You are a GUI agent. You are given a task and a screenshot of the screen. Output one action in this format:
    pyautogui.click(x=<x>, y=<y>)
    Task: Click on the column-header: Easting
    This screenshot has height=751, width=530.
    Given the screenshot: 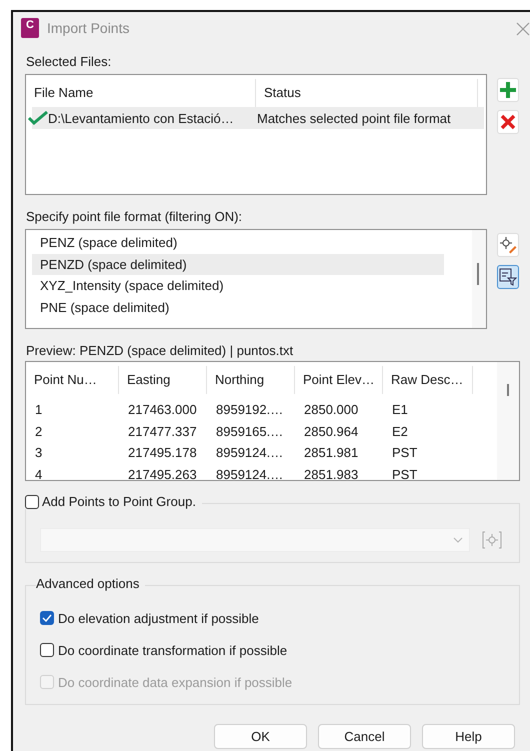 What is the action you would take?
    pyautogui.click(x=163, y=380)
    